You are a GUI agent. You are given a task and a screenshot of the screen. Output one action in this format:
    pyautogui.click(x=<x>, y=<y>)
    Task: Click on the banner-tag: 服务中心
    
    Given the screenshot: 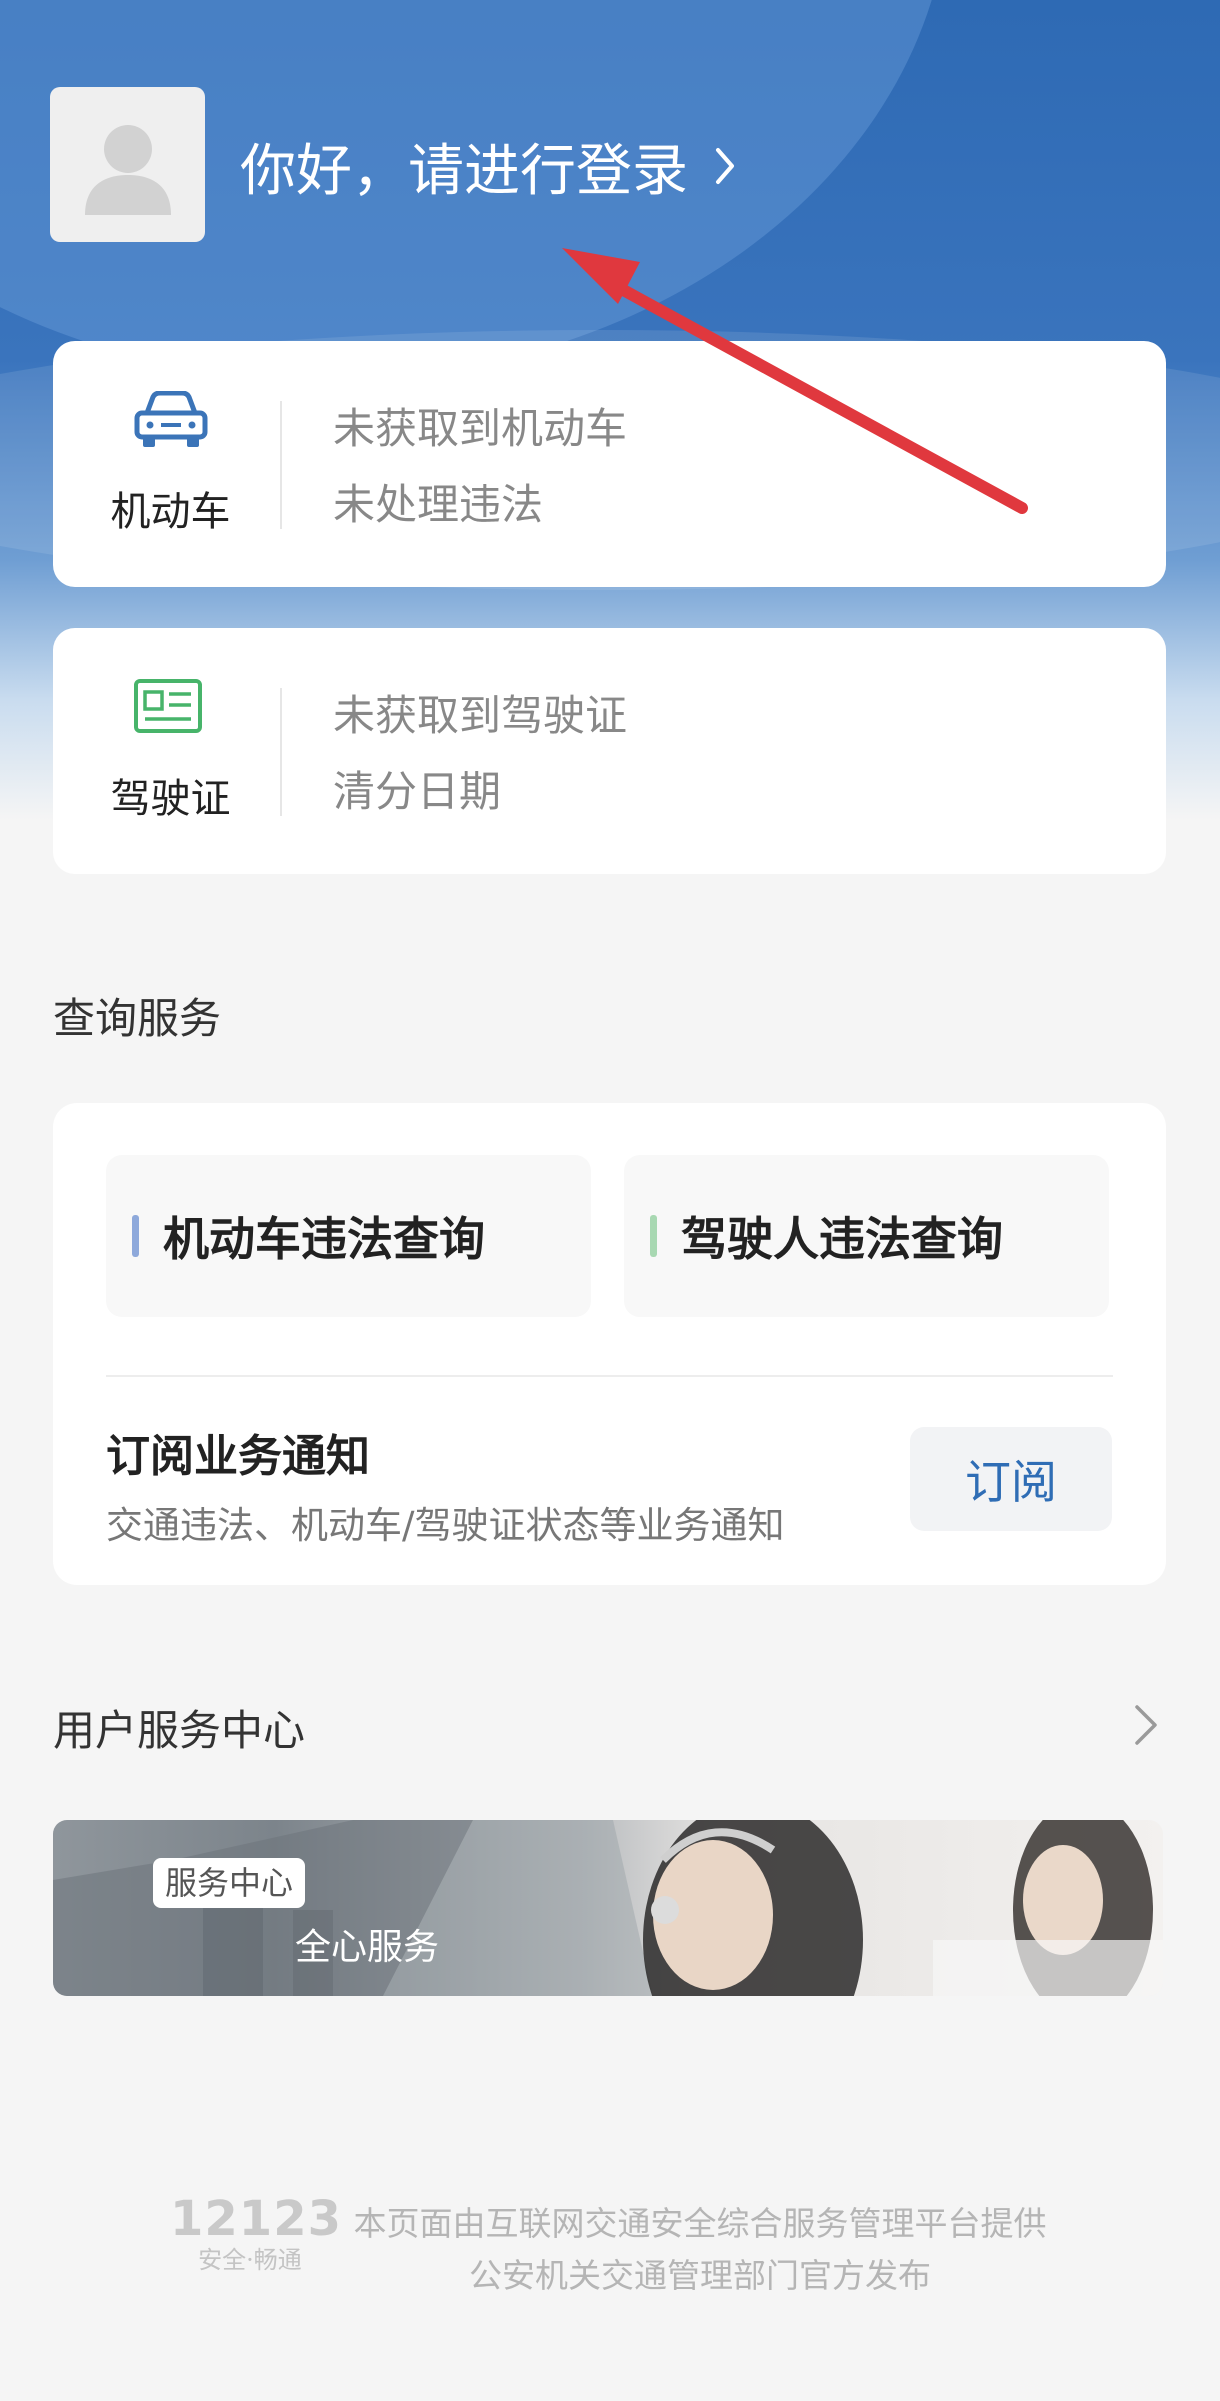 What is the action you would take?
    pyautogui.click(x=229, y=1883)
    